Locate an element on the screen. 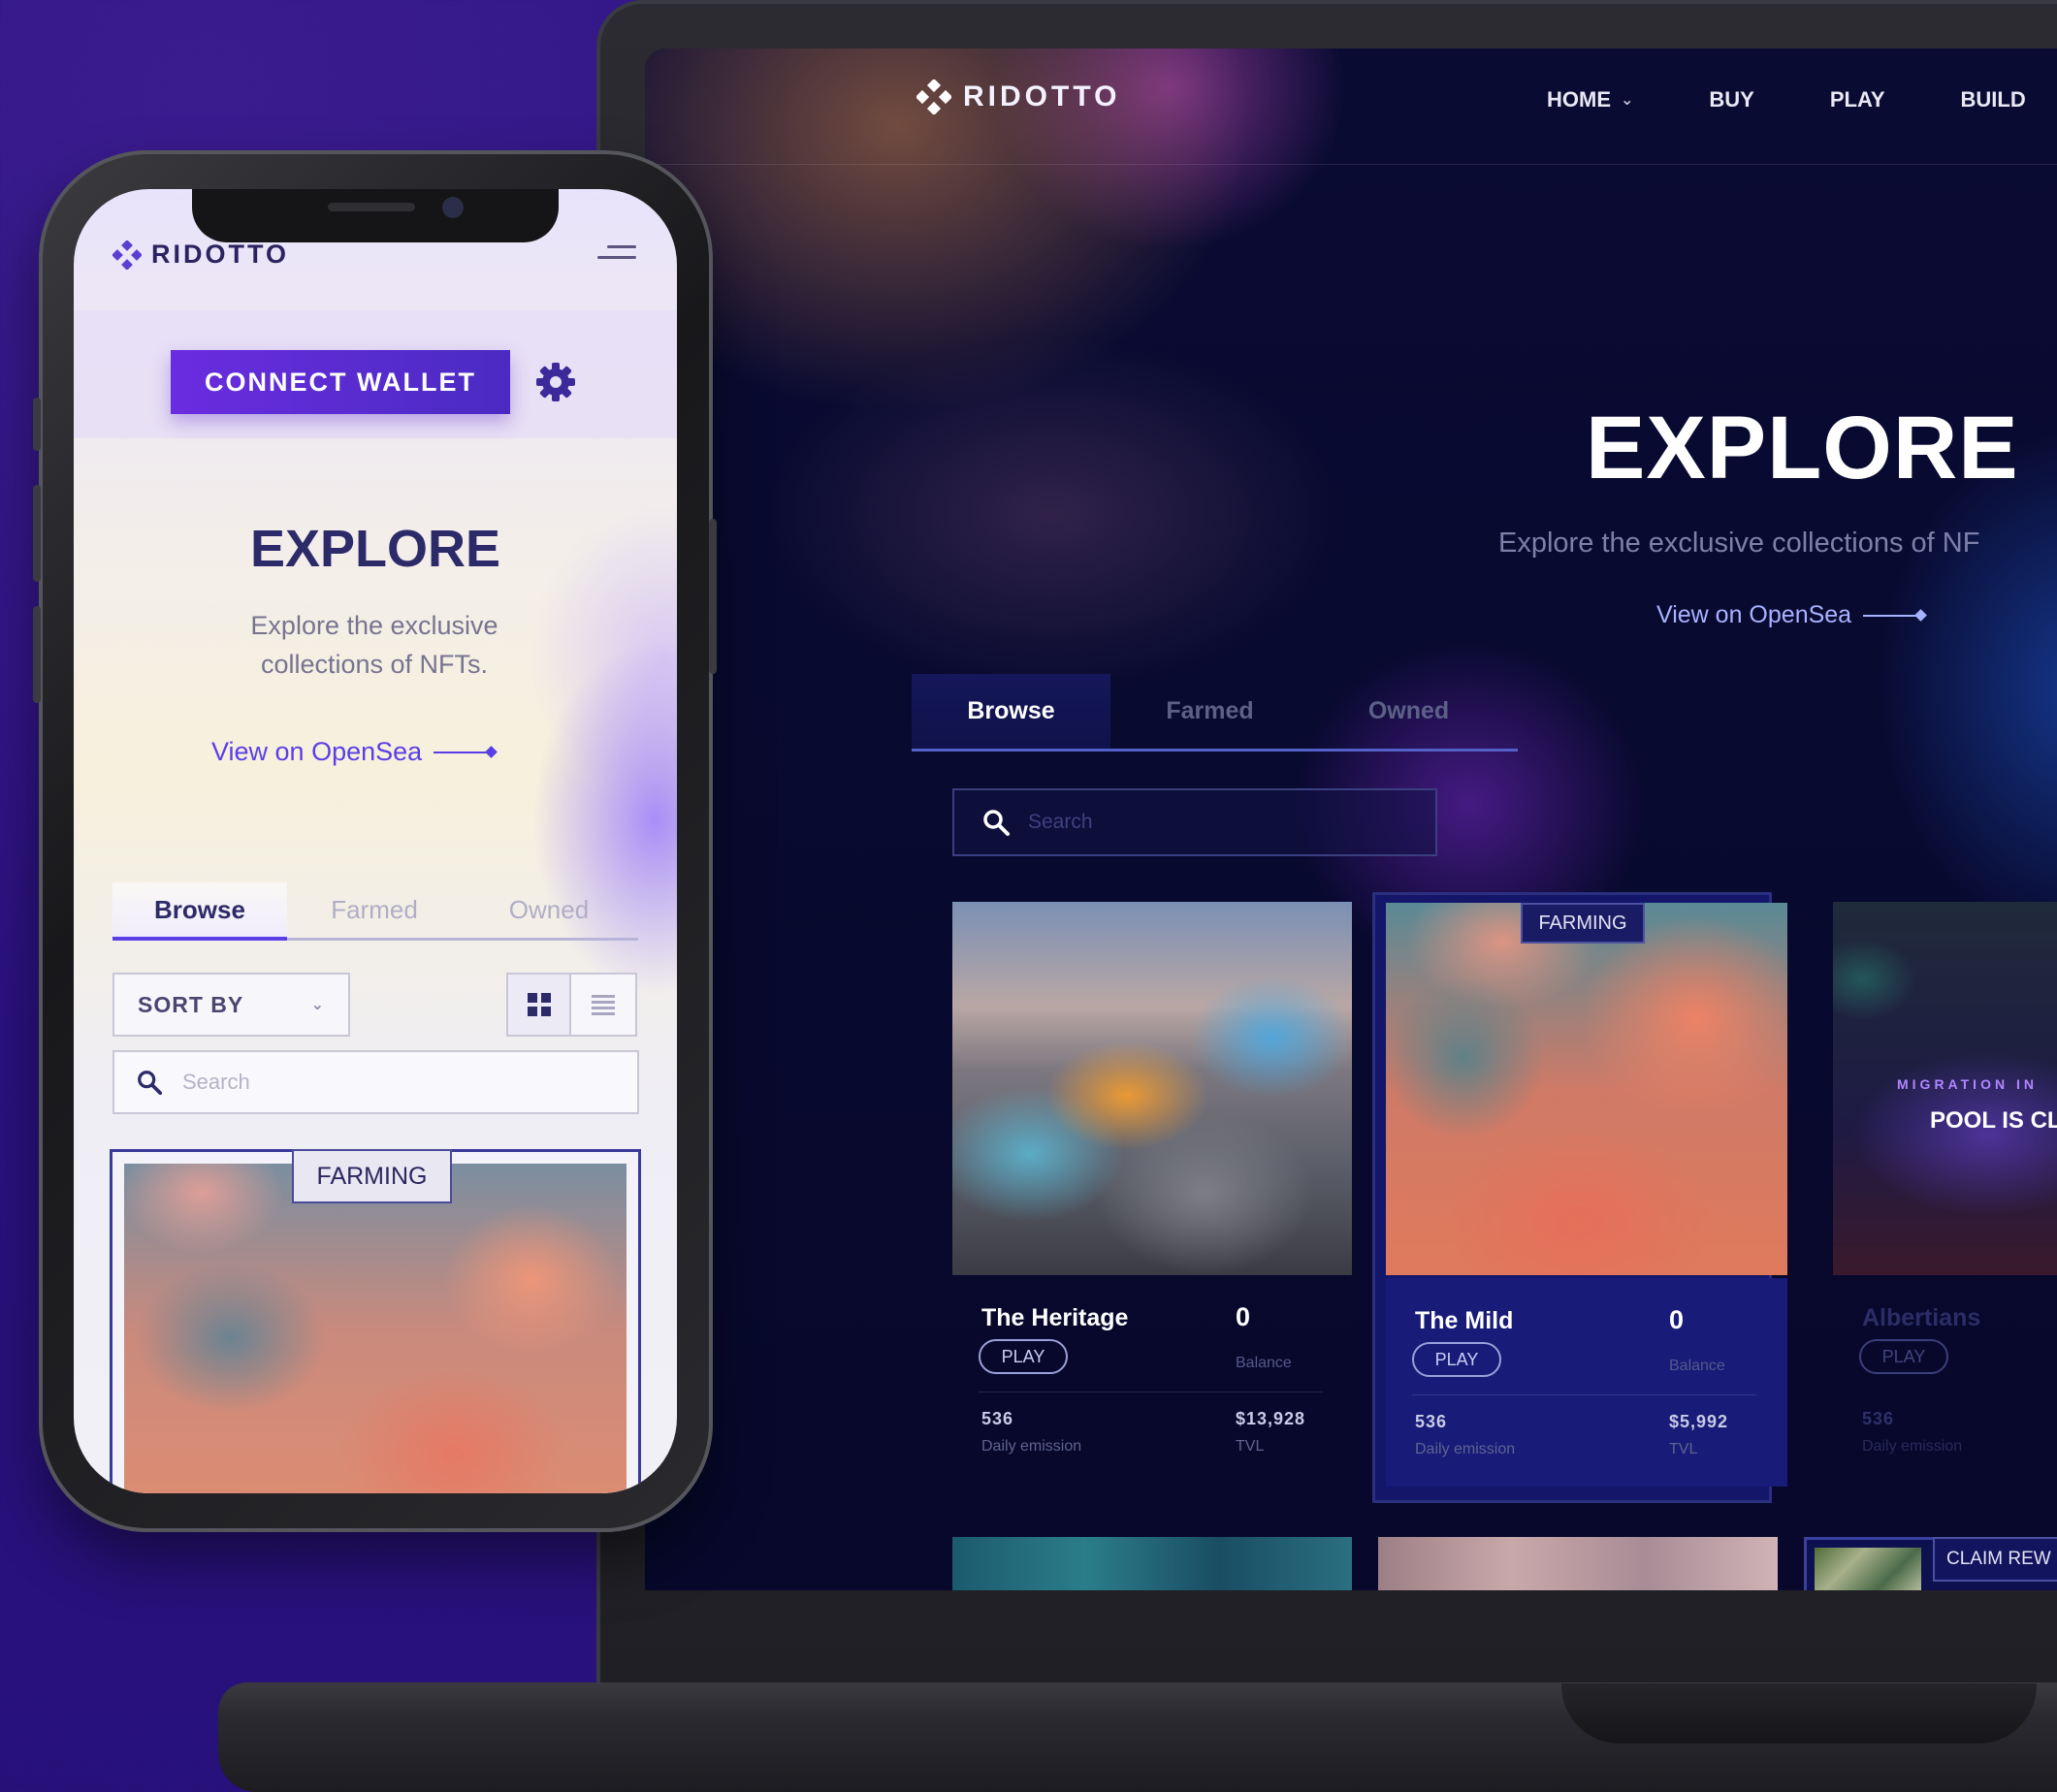 This screenshot has width=2057, height=1792. list-view-button is located at coordinates (602, 1005).